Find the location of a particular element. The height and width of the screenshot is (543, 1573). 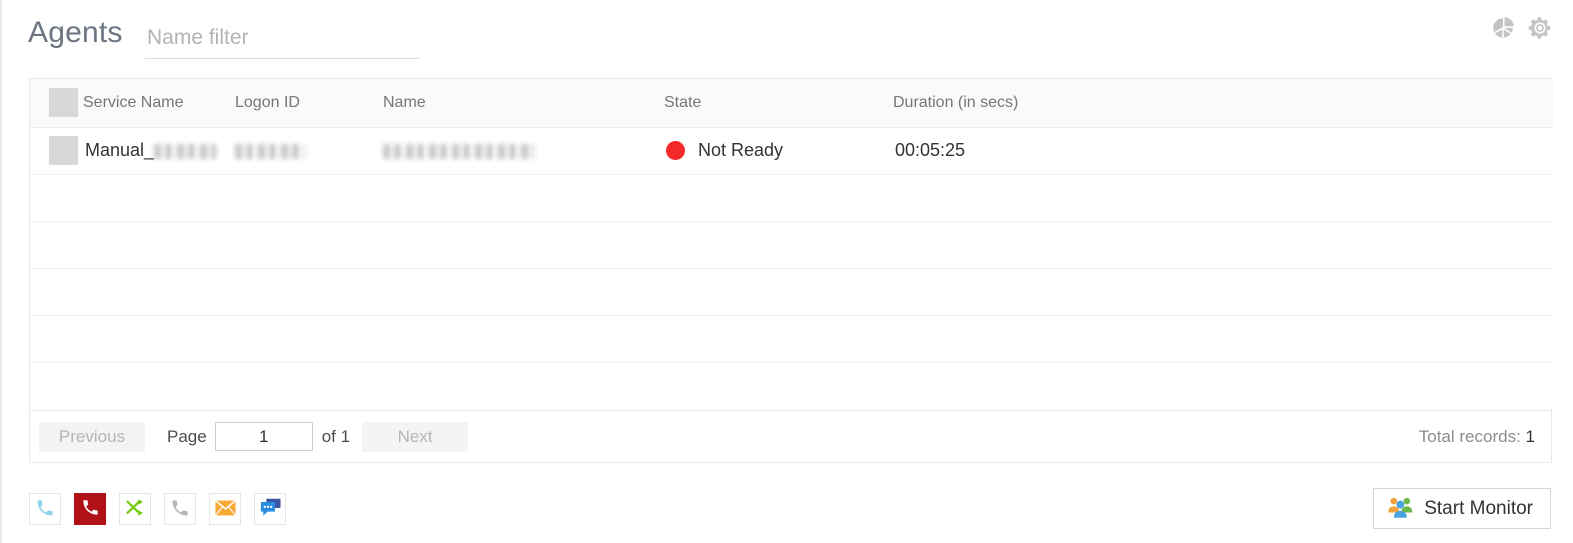

column-header-logon-id: Logon ID is located at coordinates (309, 103).